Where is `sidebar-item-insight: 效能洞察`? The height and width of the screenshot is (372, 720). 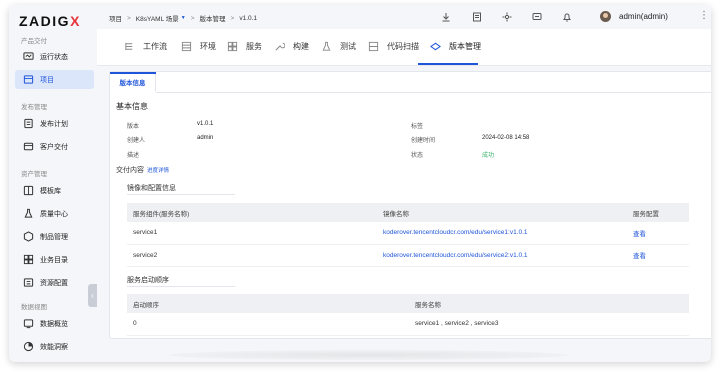 sidebar-item-insight: 效能洞察 is located at coordinates (54, 346).